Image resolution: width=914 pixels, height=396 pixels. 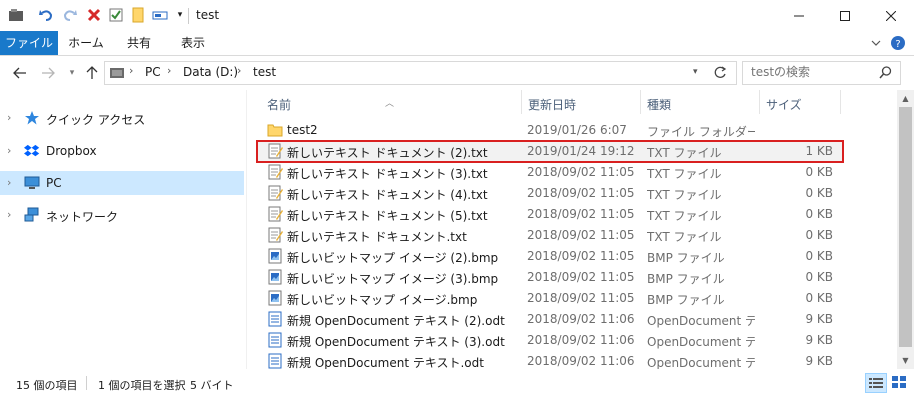 What do you see at coordinates (885, 72) in the screenshot?
I see `search-icon` at bounding box center [885, 72].